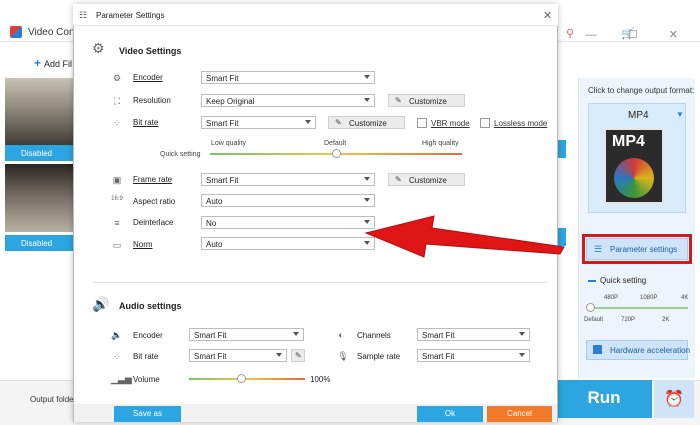 Image resolution: width=700 pixels, height=425 pixels. Describe the element at coordinates (117, 357) in the screenshot. I see `audio-bitrate-icon: ⁘` at that location.